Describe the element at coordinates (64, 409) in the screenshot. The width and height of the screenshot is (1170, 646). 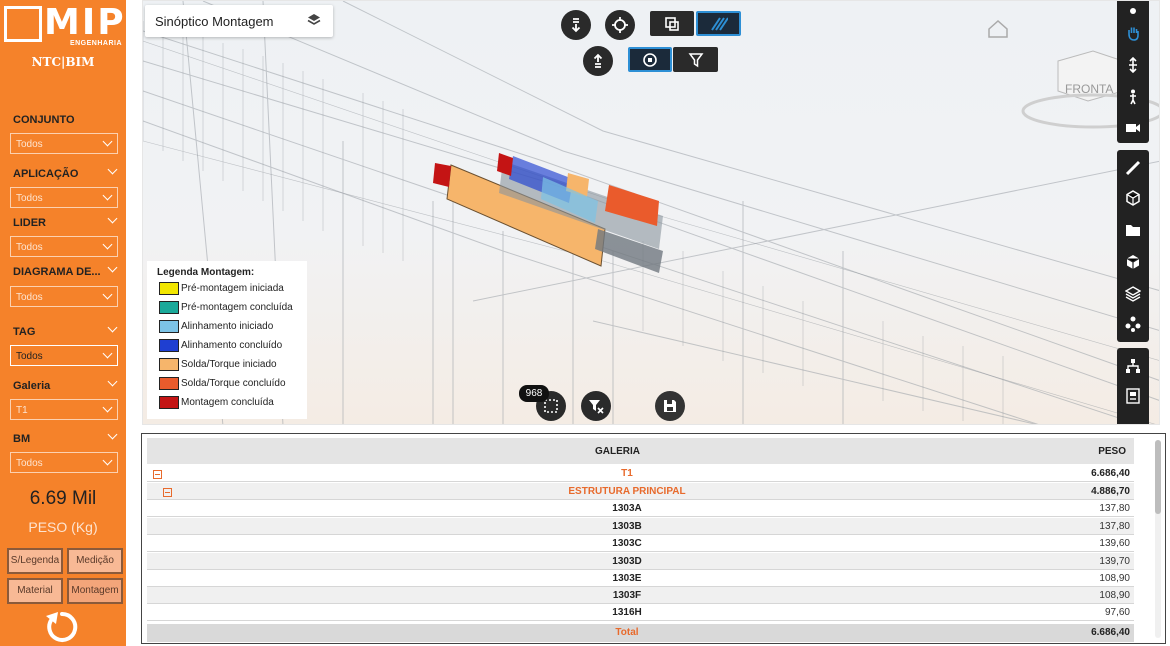
I see `filter-select-galeria: T1` at that location.